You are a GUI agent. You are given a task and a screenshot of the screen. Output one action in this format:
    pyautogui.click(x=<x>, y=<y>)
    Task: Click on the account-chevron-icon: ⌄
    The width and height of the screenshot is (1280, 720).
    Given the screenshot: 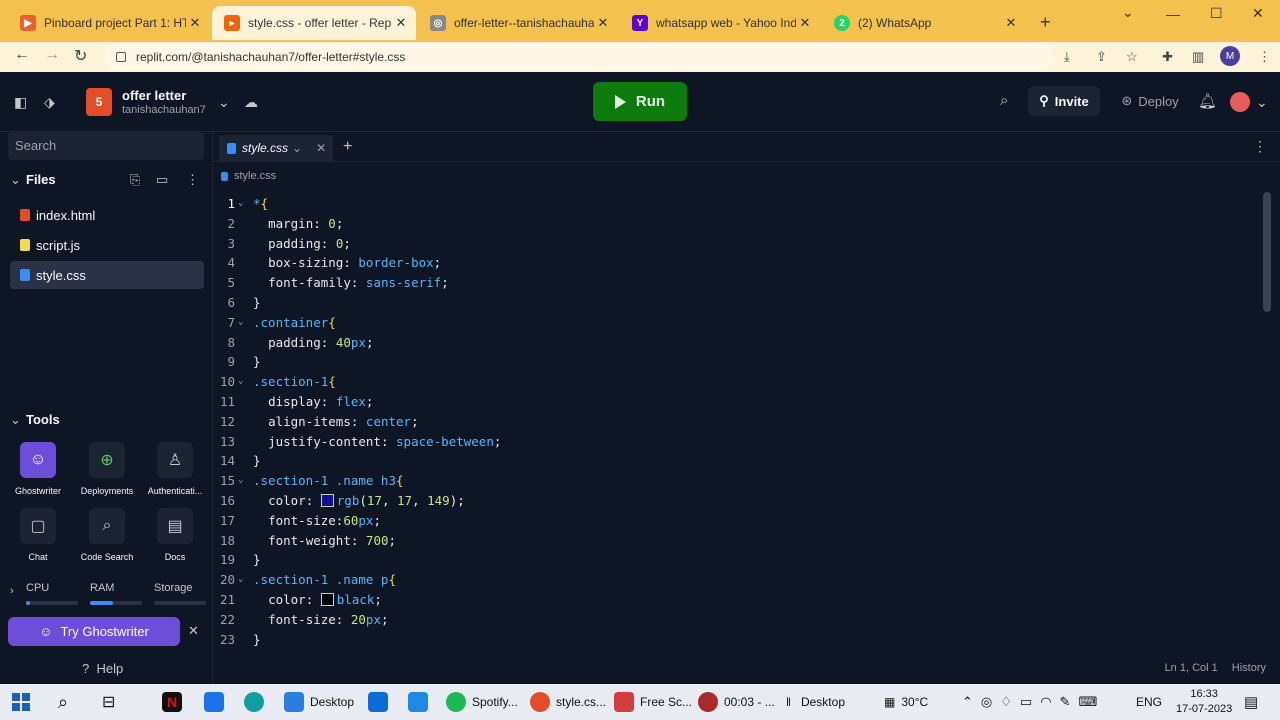 What is the action you would take?
    pyautogui.click(x=1262, y=102)
    